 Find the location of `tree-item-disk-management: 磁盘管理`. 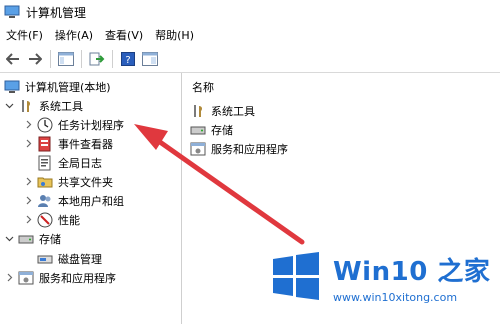

tree-item-disk-management: 磁盘管理 is located at coordinates (69, 258).